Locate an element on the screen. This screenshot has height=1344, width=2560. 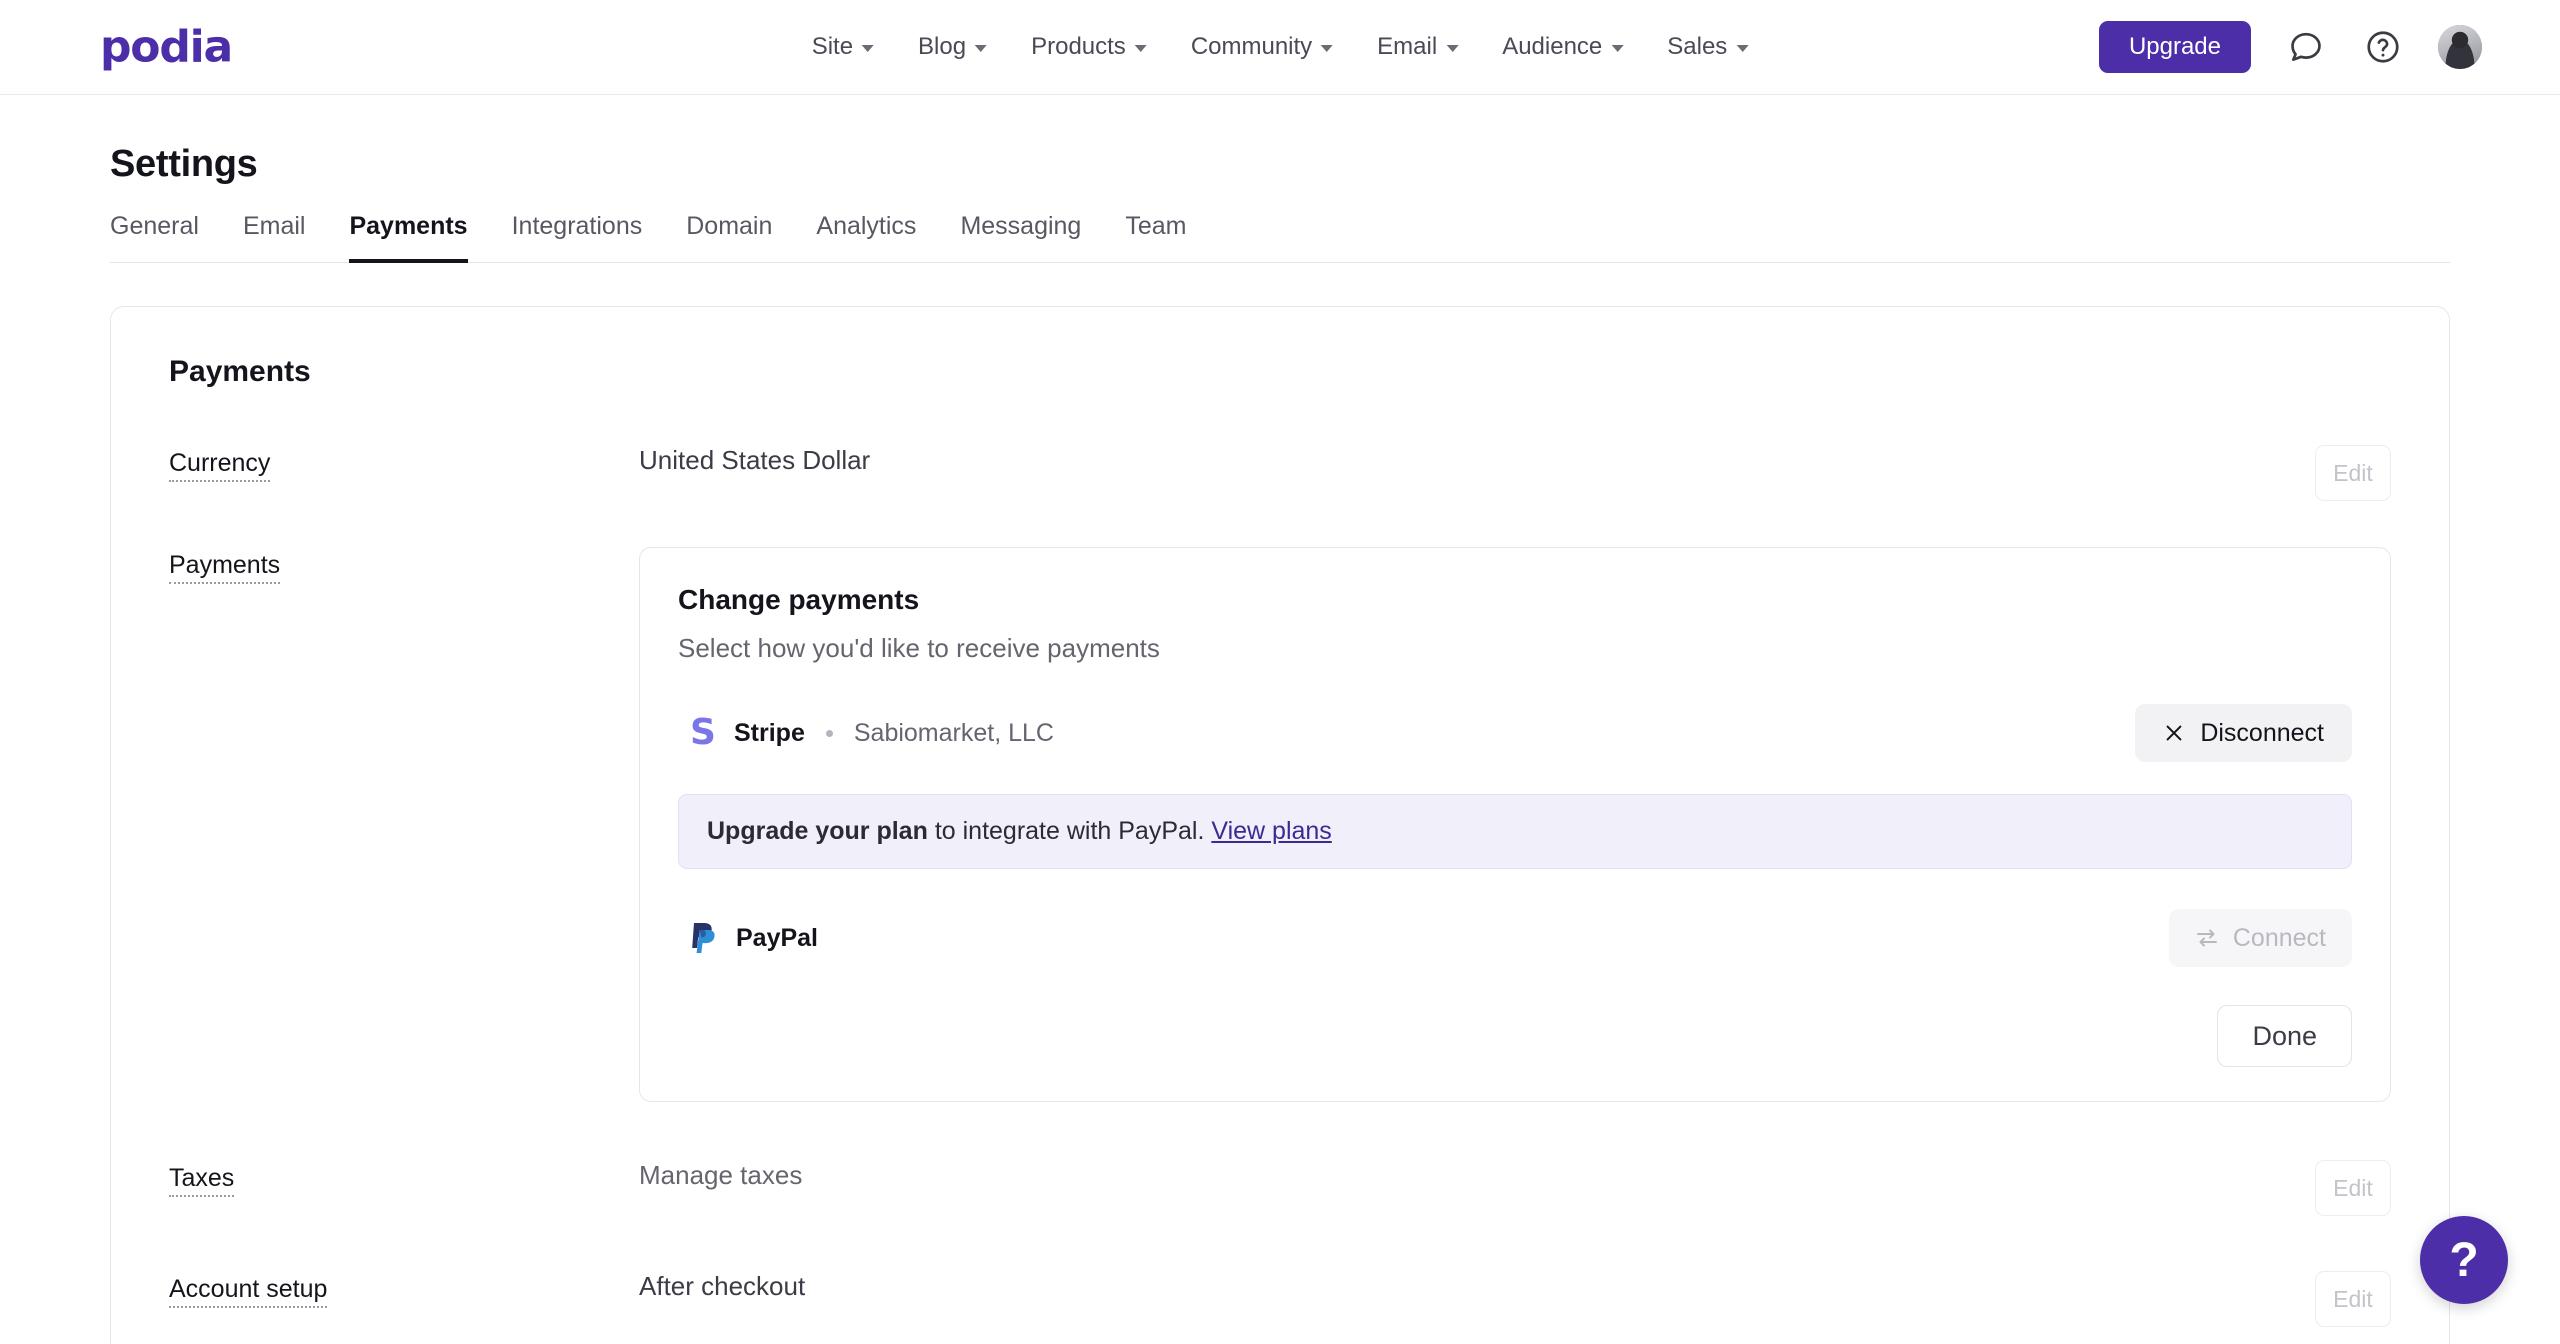
avatar is located at coordinates (2460, 47).